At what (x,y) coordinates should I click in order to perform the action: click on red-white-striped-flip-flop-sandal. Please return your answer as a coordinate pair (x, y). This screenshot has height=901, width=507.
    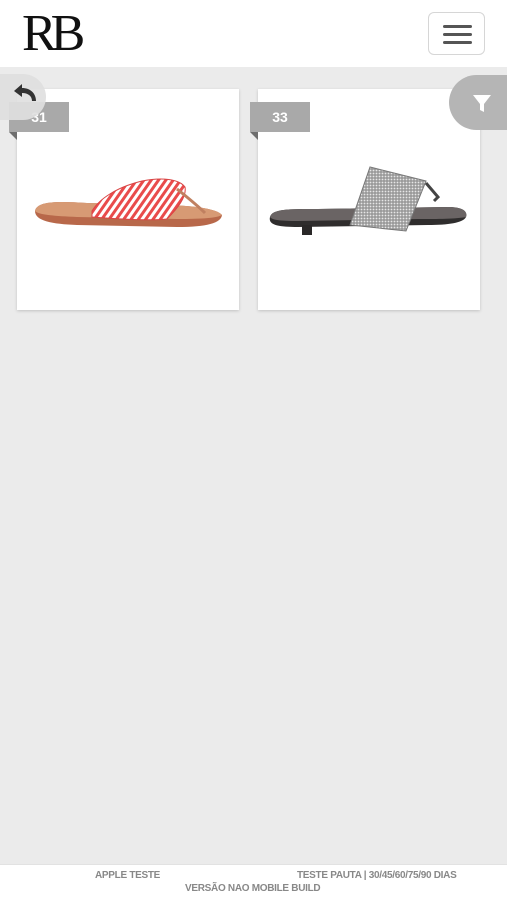
    Looking at the image, I should click on (128, 202).